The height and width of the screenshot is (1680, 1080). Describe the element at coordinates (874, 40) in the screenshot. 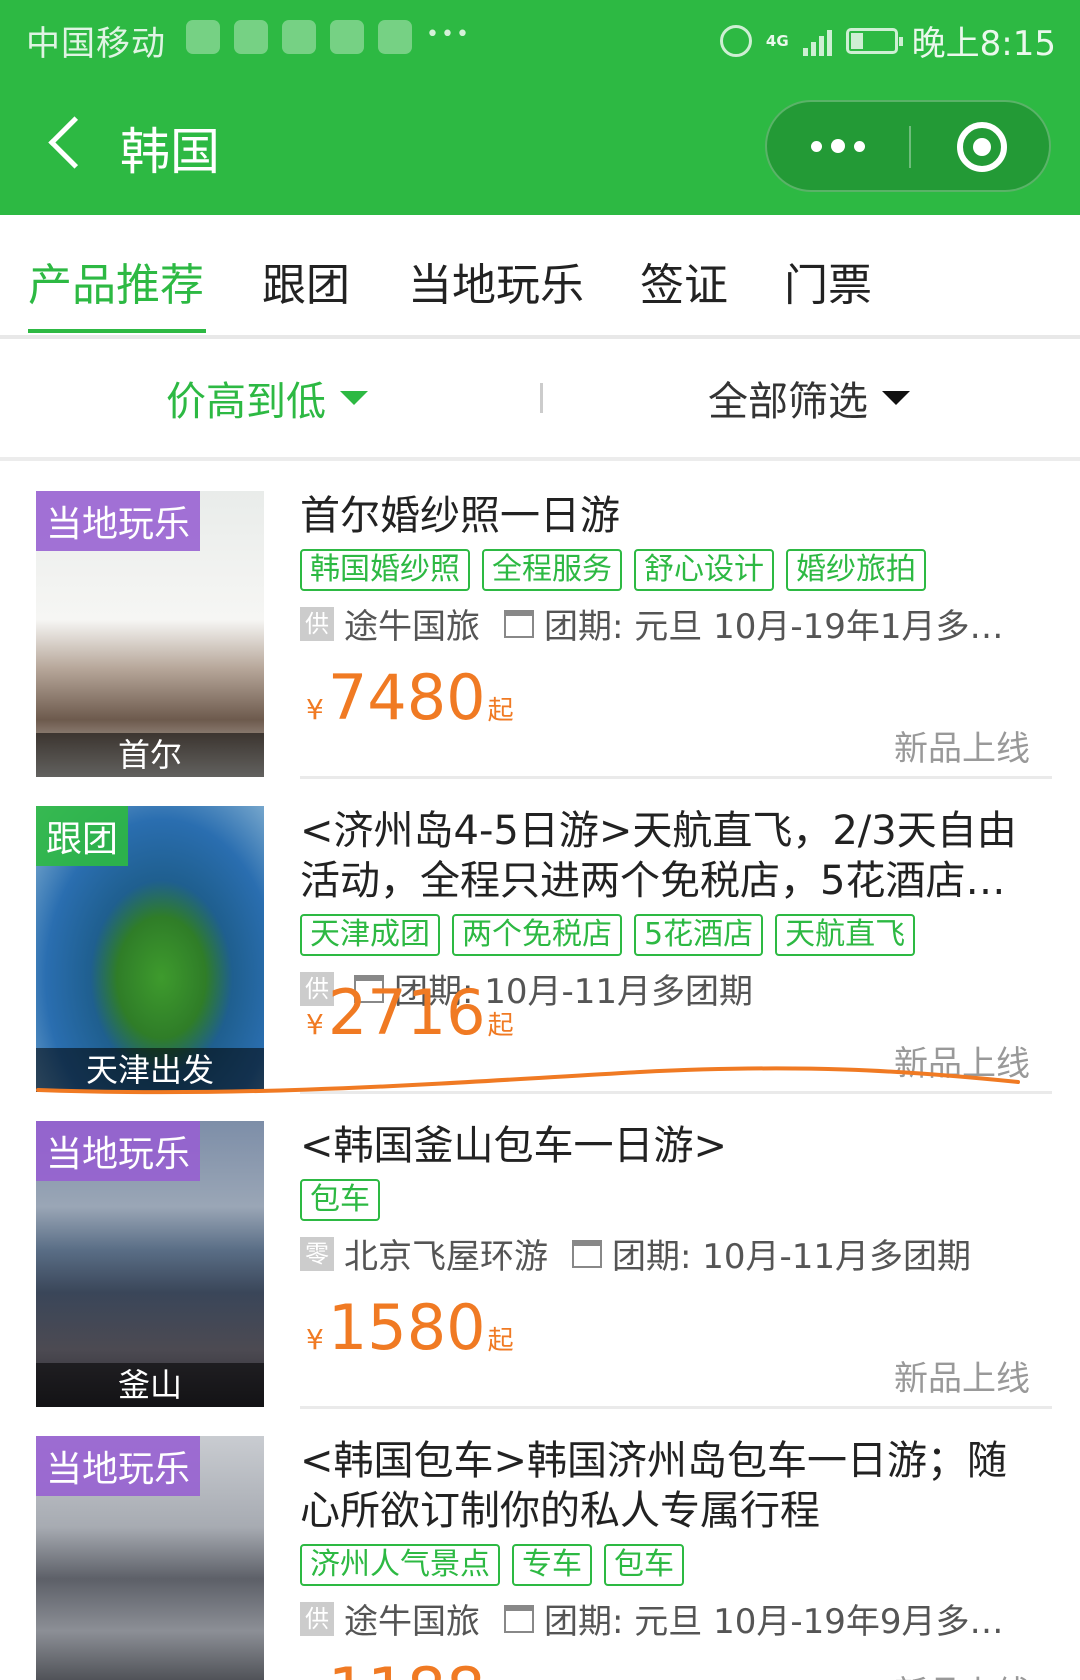

I see `battery-icon` at that location.